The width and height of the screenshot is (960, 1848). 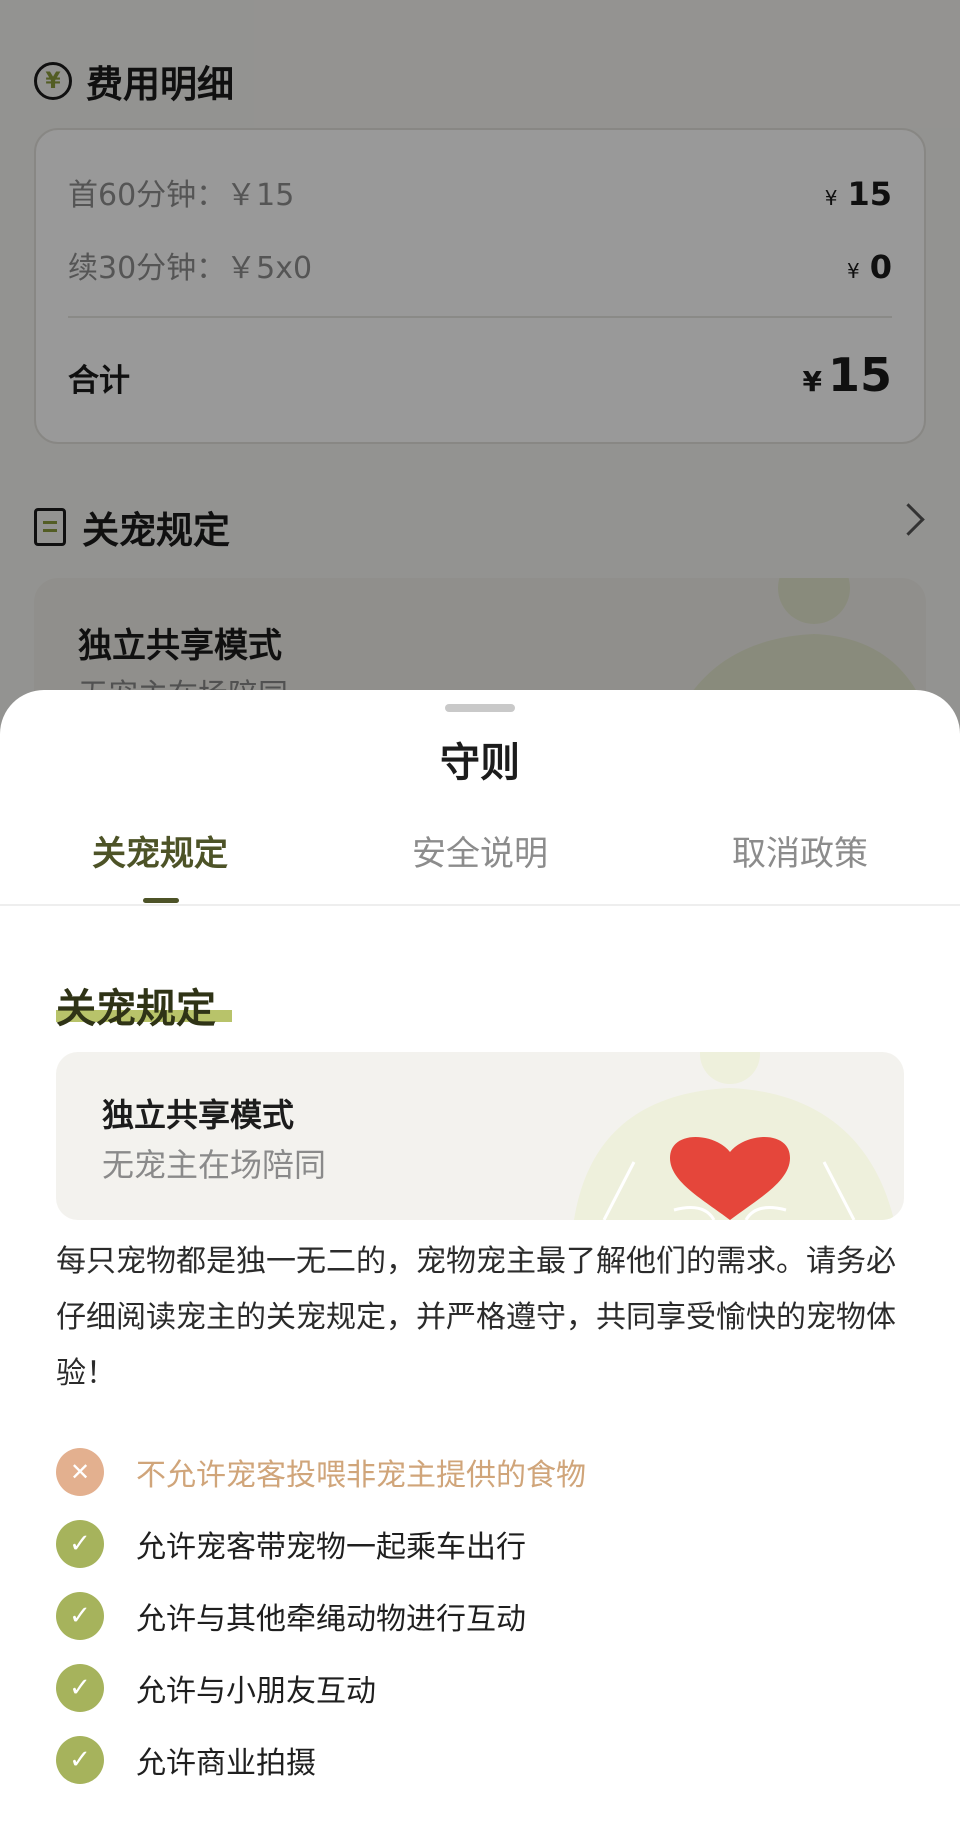 I want to click on section-heading: 关宠规定, so click(x=144, y=1005).